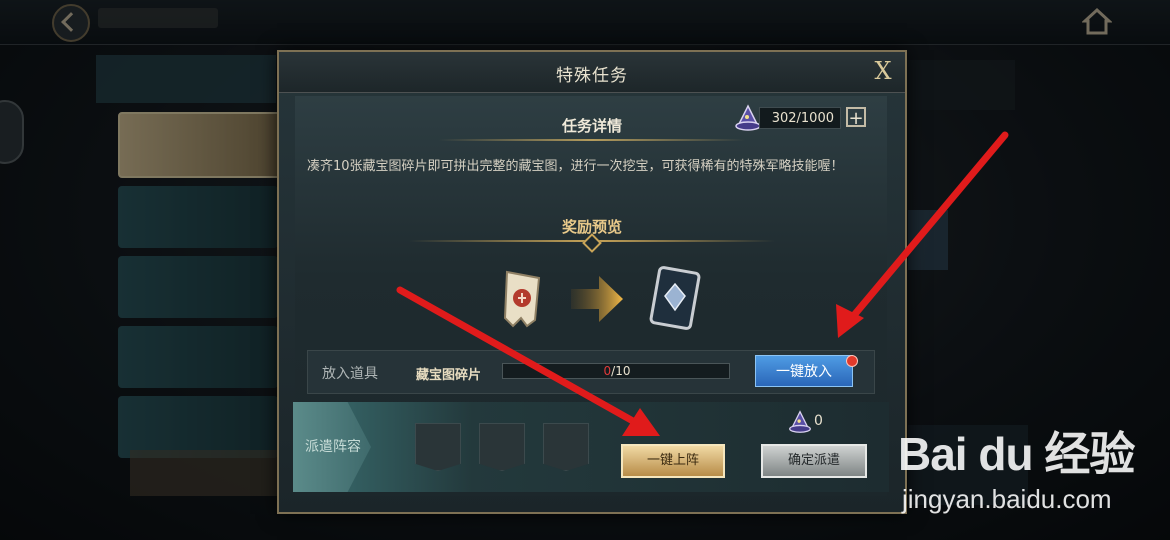  Describe the element at coordinates (592, 140) in the screenshot. I see `divider` at that location.